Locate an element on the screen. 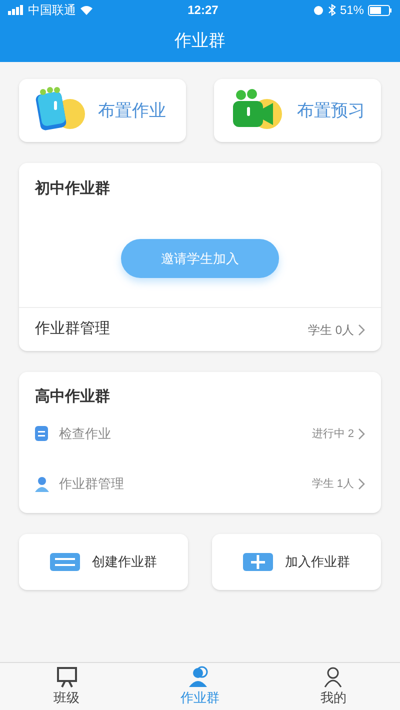 The width and height of the screenshot is (400, 710). easel-icon is located at coordinates (67, 677).